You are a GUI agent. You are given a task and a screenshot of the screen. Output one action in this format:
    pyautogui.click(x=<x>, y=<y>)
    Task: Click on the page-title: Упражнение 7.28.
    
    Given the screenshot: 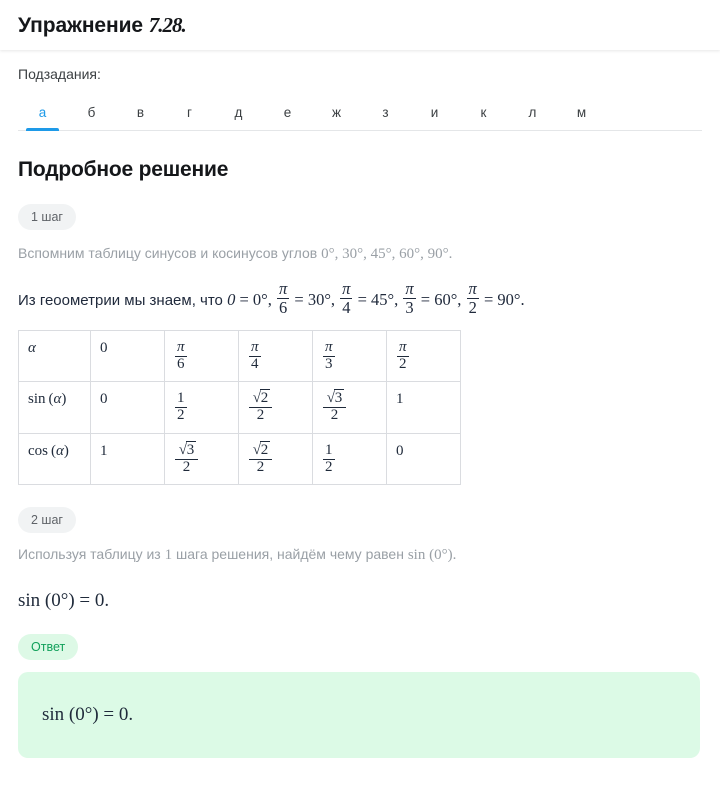 What is the action you would take?
    pyautogui.click(x=102, y=25)
    